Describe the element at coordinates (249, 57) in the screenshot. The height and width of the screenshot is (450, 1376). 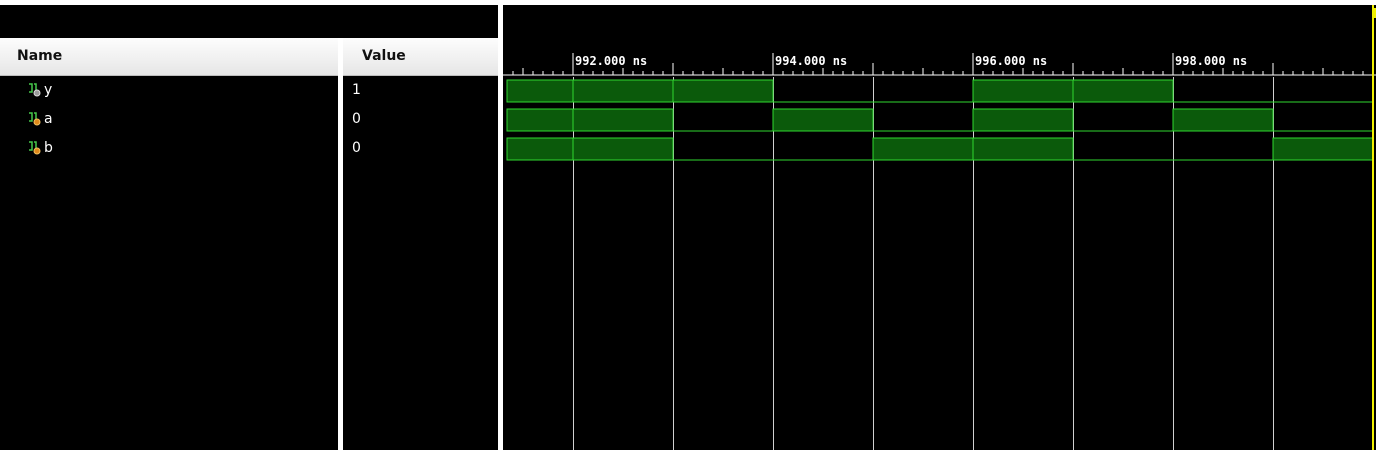
I see `names-header: Name Value` at that location.